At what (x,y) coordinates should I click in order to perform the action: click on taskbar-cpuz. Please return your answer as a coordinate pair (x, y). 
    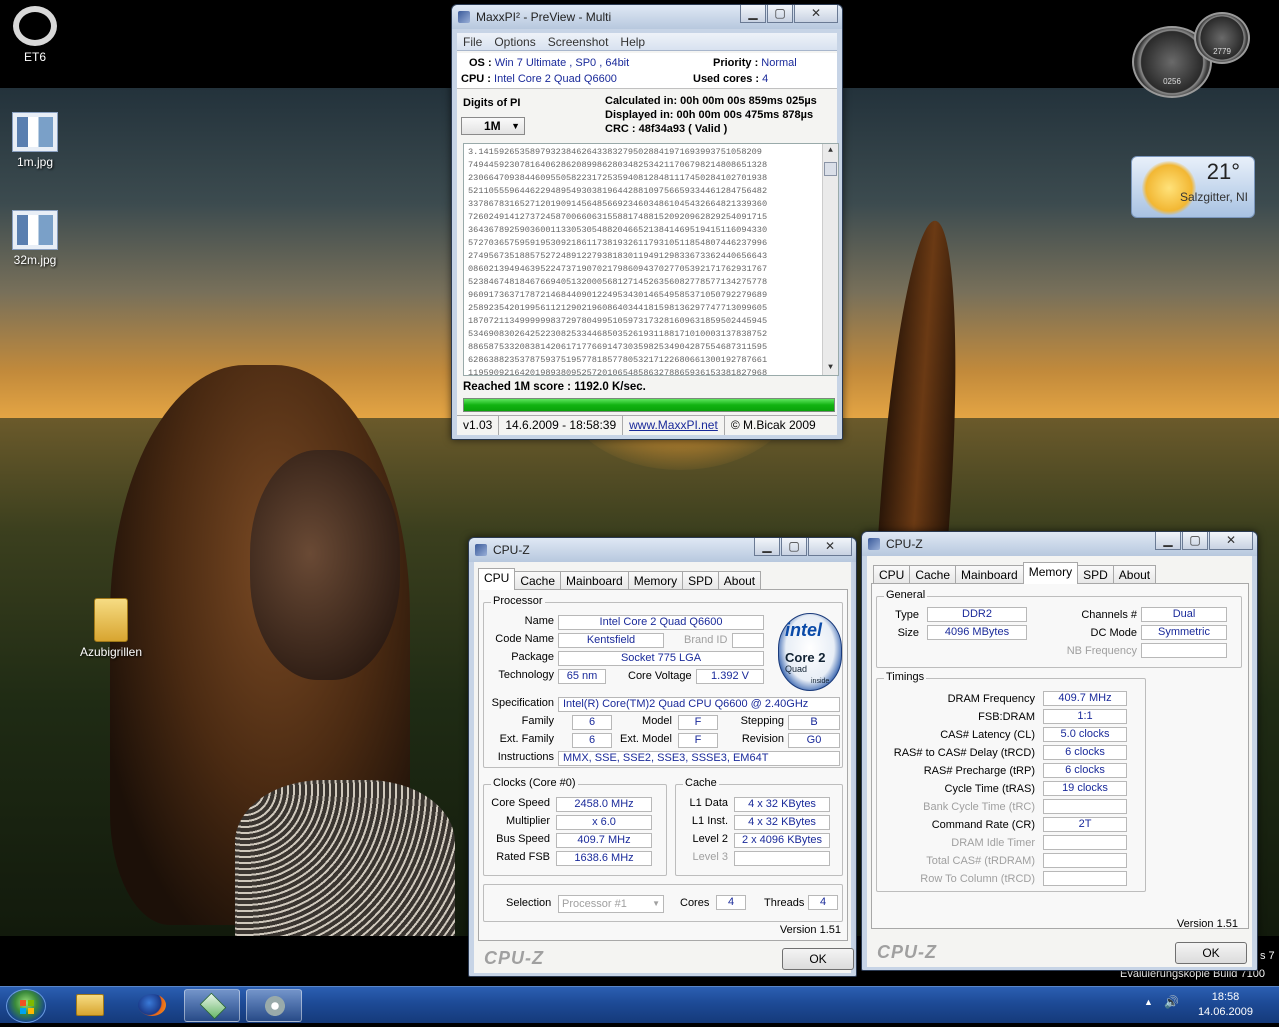
    Looking at the image, I should click on (274, 1005).